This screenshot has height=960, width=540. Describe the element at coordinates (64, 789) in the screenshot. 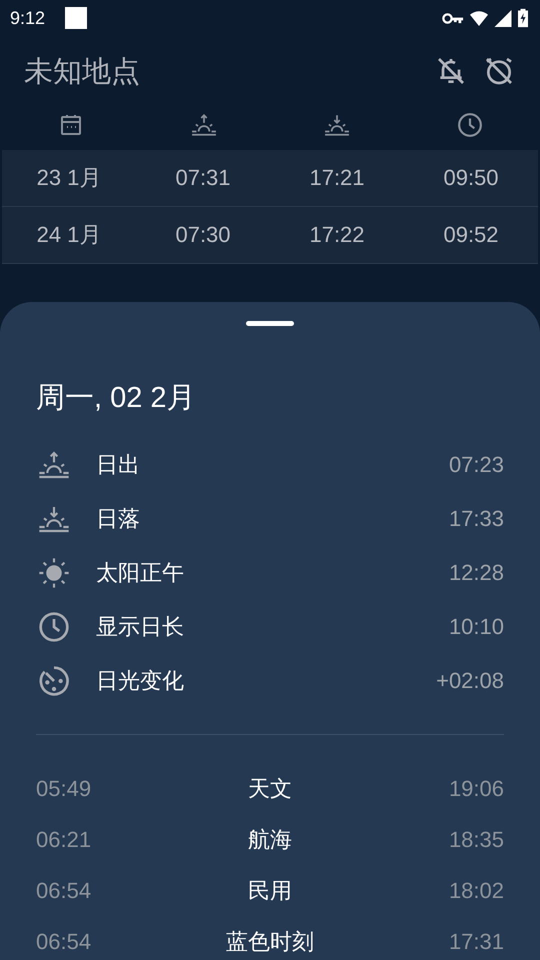

I see `twilight-start: 05:49` at that location.